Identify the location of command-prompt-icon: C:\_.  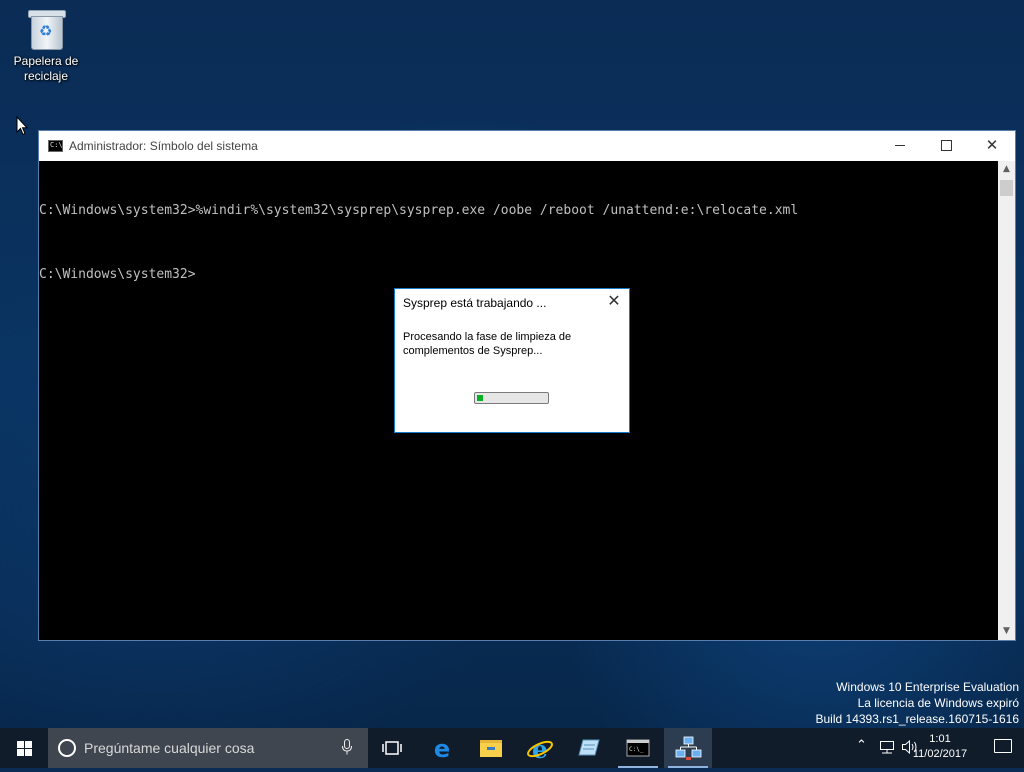
(638, 748).